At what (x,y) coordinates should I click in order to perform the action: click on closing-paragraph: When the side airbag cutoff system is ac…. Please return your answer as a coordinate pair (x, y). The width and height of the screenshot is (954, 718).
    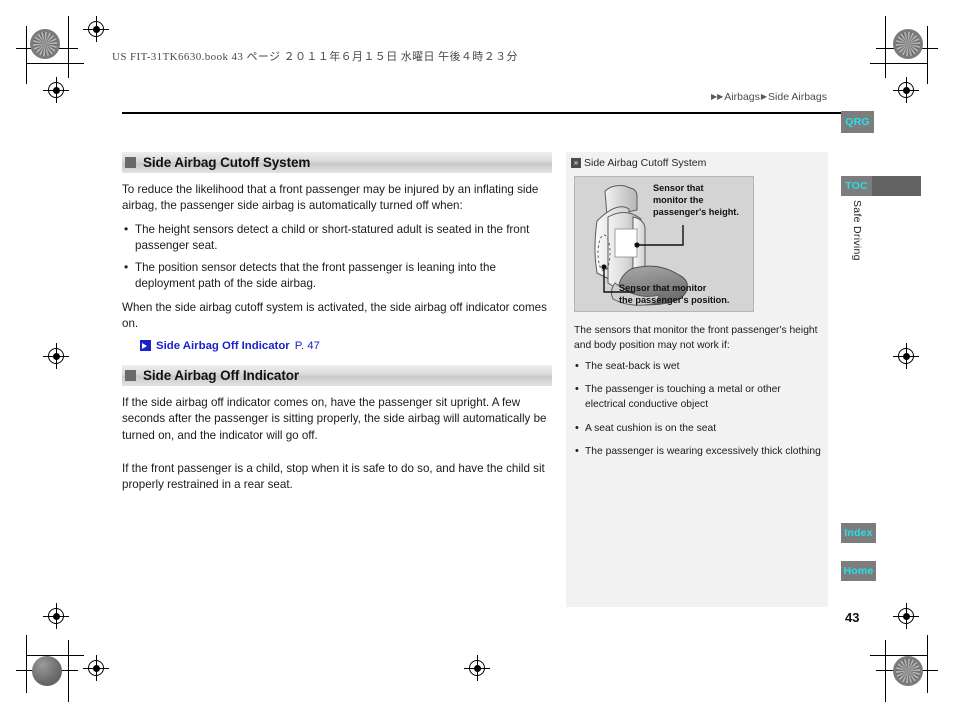
    Looking at the image, I should click on (334, 315).